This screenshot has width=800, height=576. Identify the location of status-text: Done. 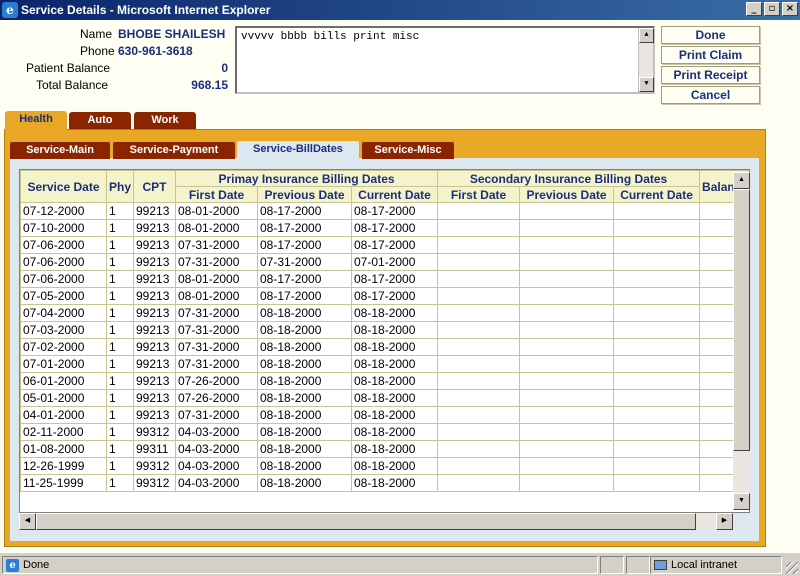
(36, 565).